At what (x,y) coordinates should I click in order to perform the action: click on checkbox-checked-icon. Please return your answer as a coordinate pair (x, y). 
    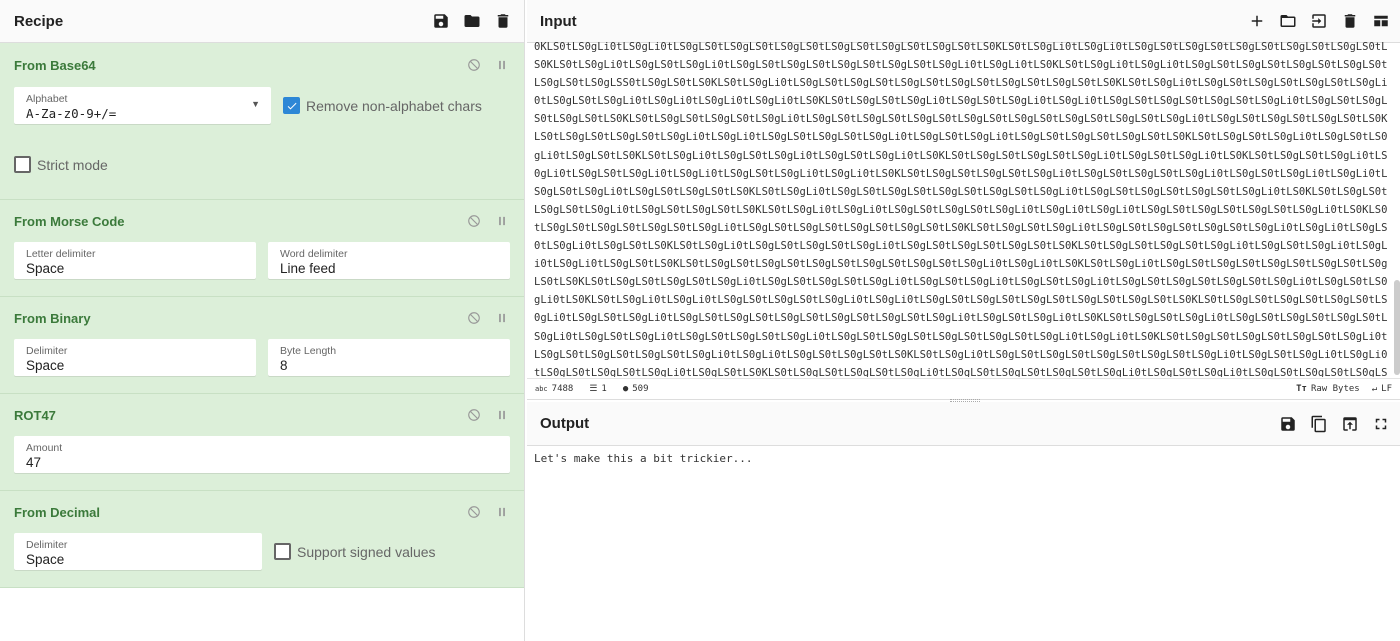
    Looking at the image, I should click on (291, 105).